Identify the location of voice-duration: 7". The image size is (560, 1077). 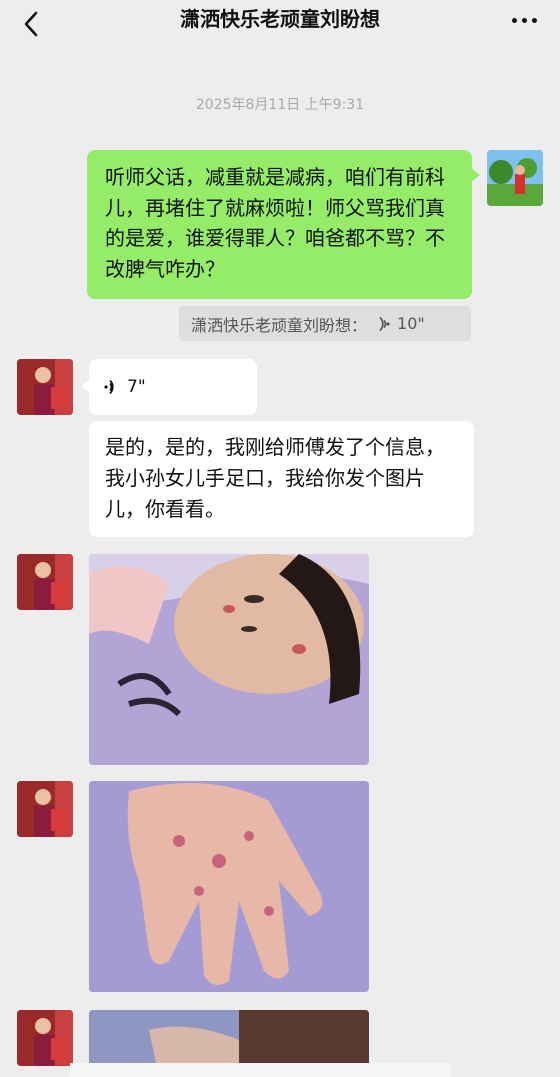
(136, 387).